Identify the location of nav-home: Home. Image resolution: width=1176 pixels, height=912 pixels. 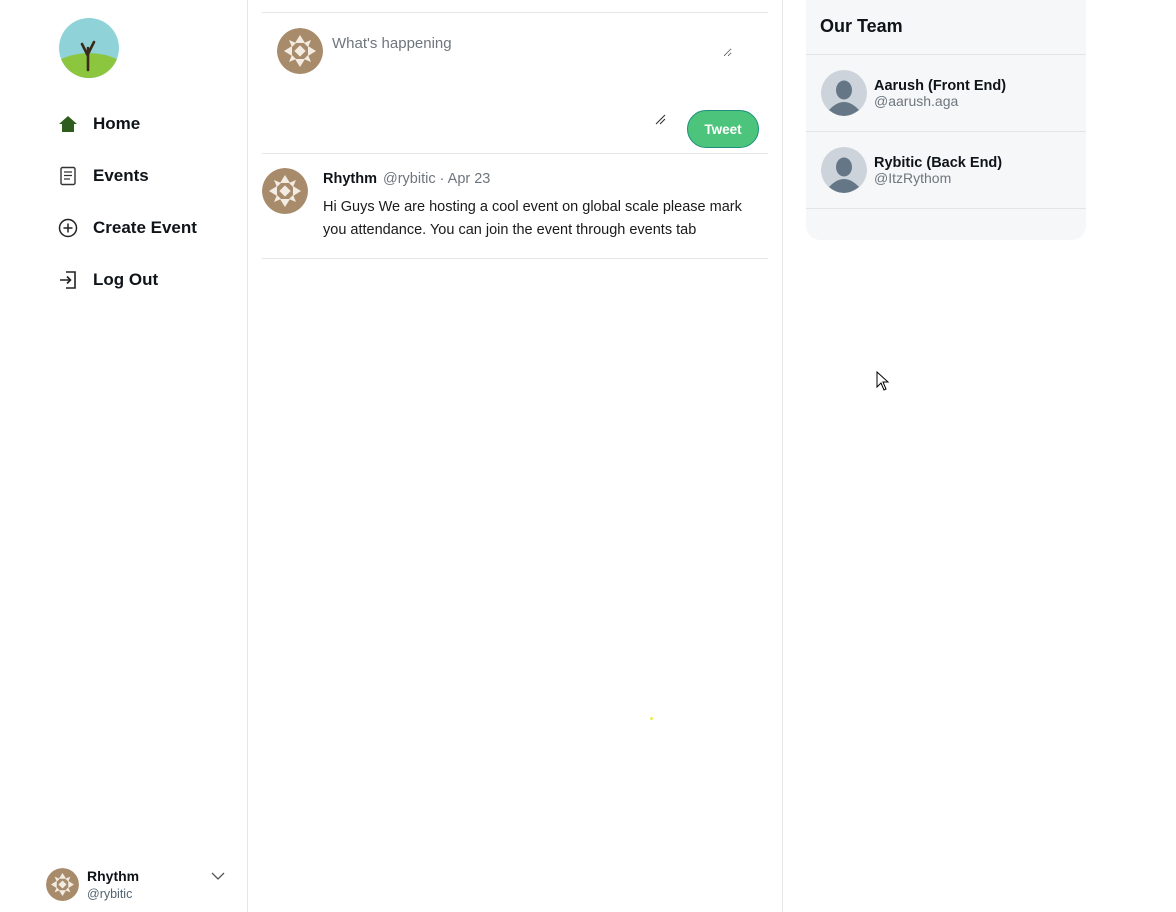
(127, 124).